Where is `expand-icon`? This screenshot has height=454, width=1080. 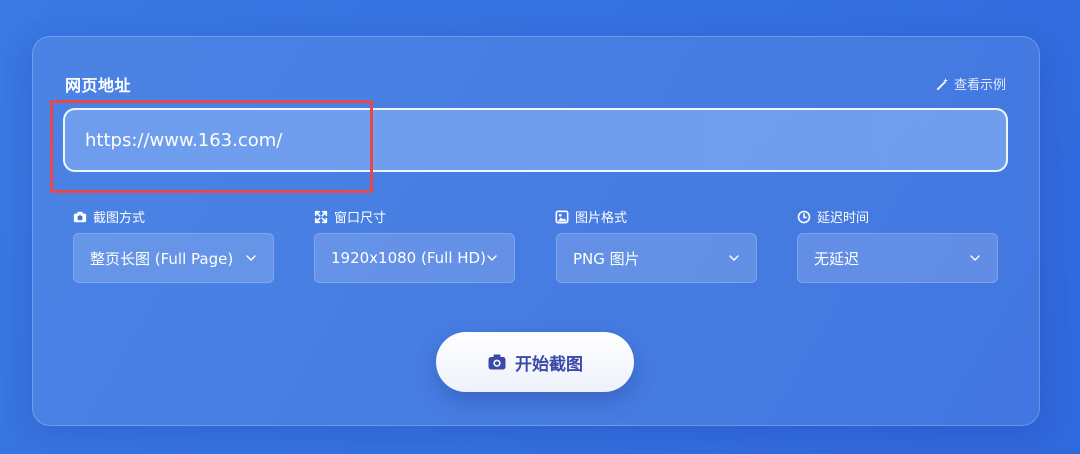
expand-icon is located at coordinates (321, 216).